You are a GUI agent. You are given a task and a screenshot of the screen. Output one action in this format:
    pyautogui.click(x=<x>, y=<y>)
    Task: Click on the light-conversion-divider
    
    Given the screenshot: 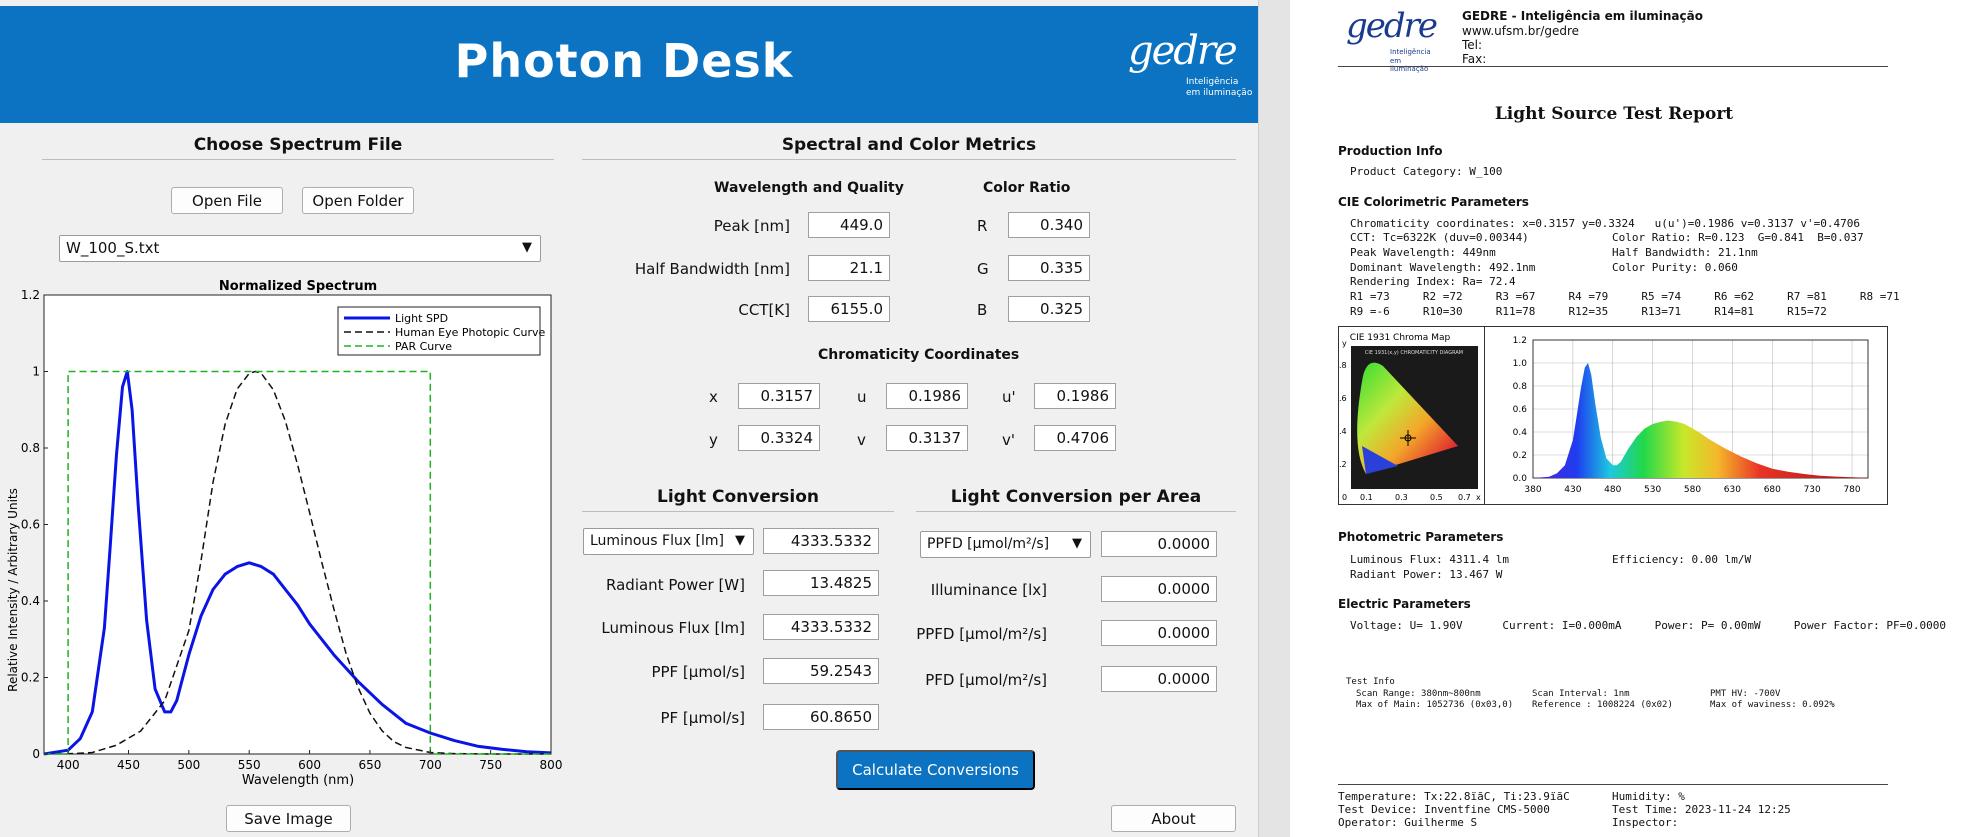 What is the action you would take?
    pyautogui.click(x=738, y=511)
    